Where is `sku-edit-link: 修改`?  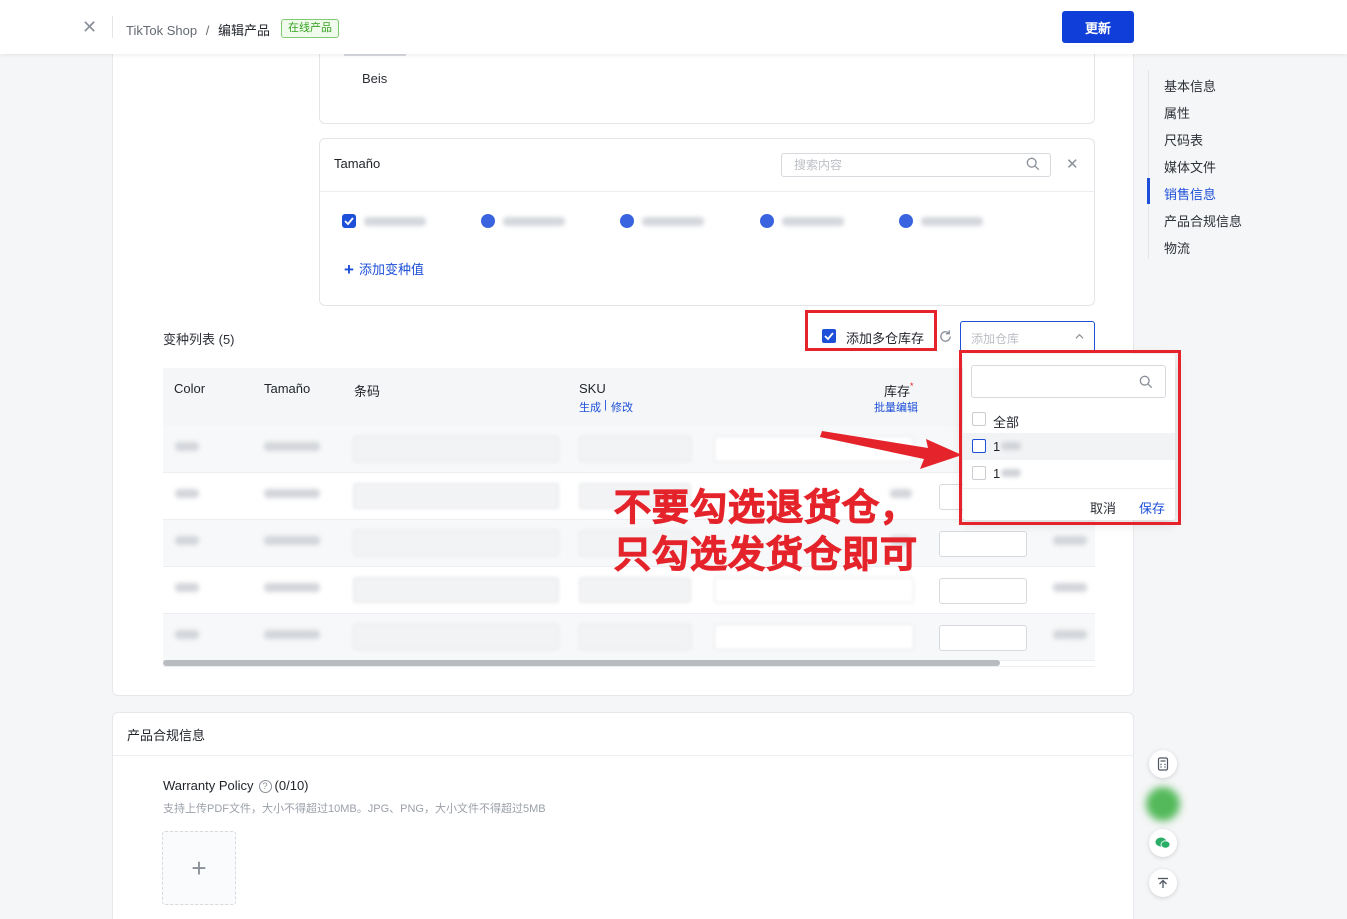 sku-edit-link: 修改 is located at coordinates (622, 407).